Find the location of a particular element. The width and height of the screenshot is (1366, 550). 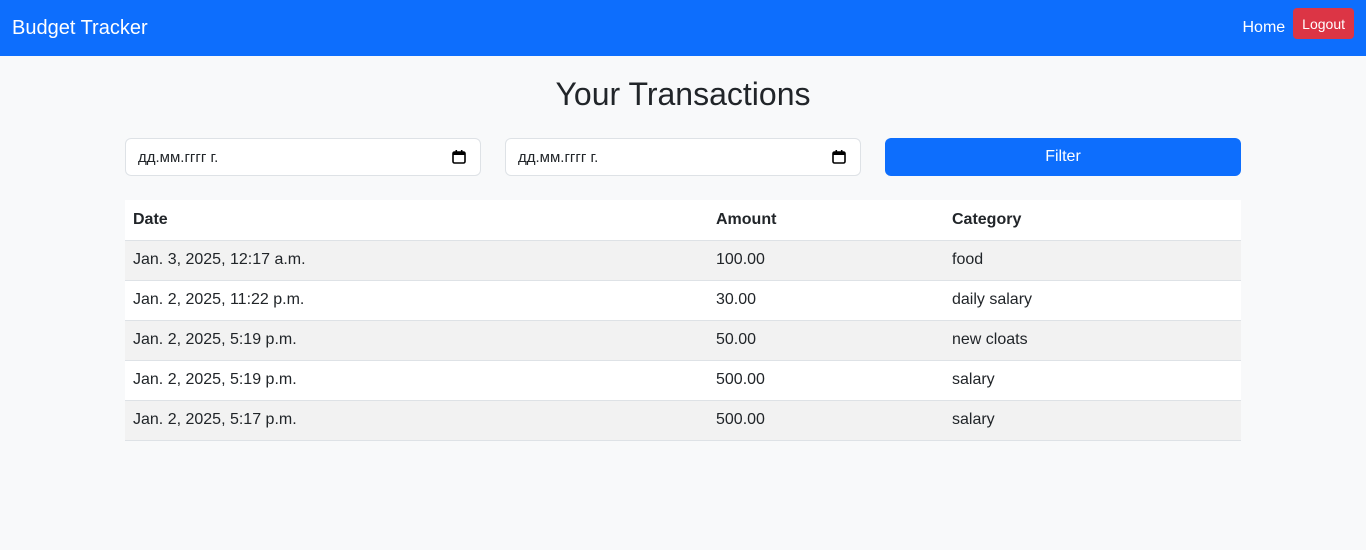

cell-category: new cloats is located at coordinates (1092, 340).